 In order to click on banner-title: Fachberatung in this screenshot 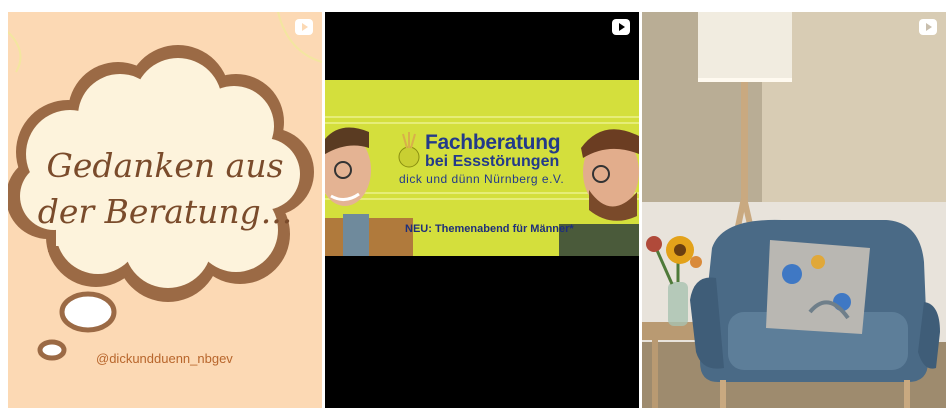, I will do `click(493, 142)`.